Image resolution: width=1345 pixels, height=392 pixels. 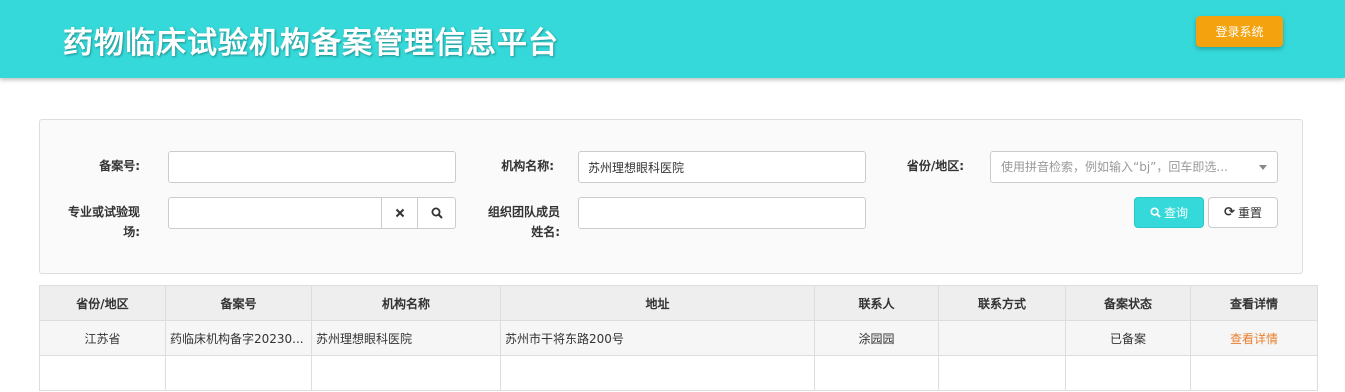 I want to click on query-label: 查询, so click(x=1175, y=213).